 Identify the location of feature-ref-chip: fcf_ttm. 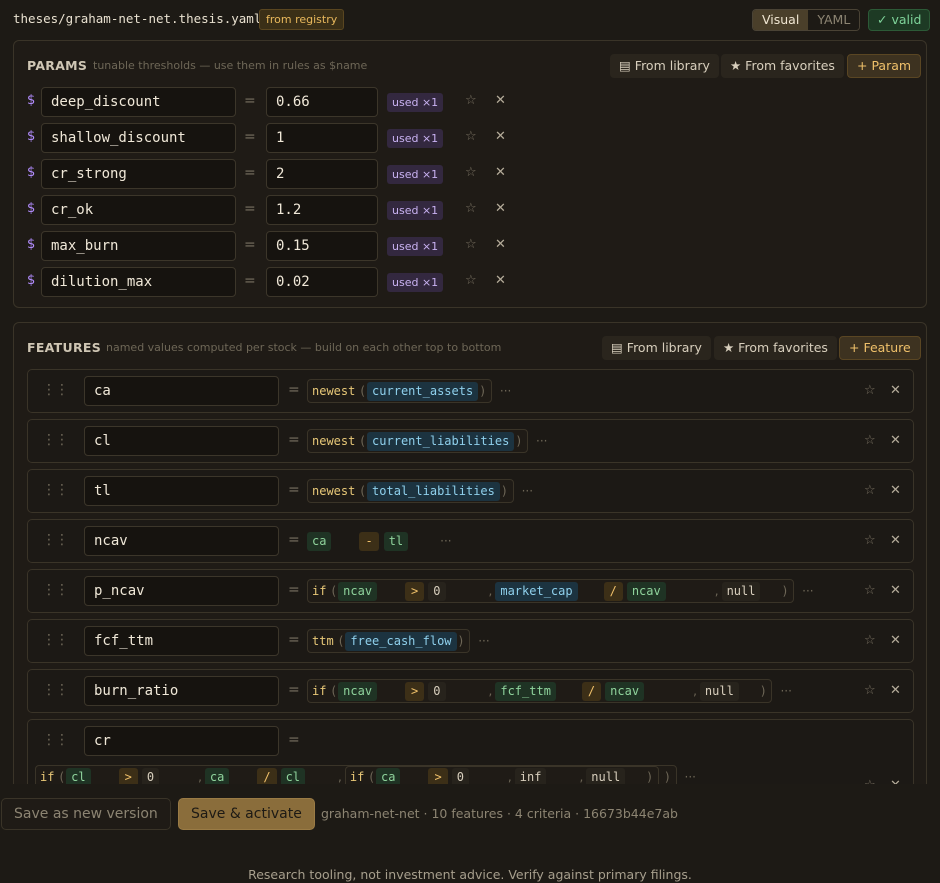
(525, 691).